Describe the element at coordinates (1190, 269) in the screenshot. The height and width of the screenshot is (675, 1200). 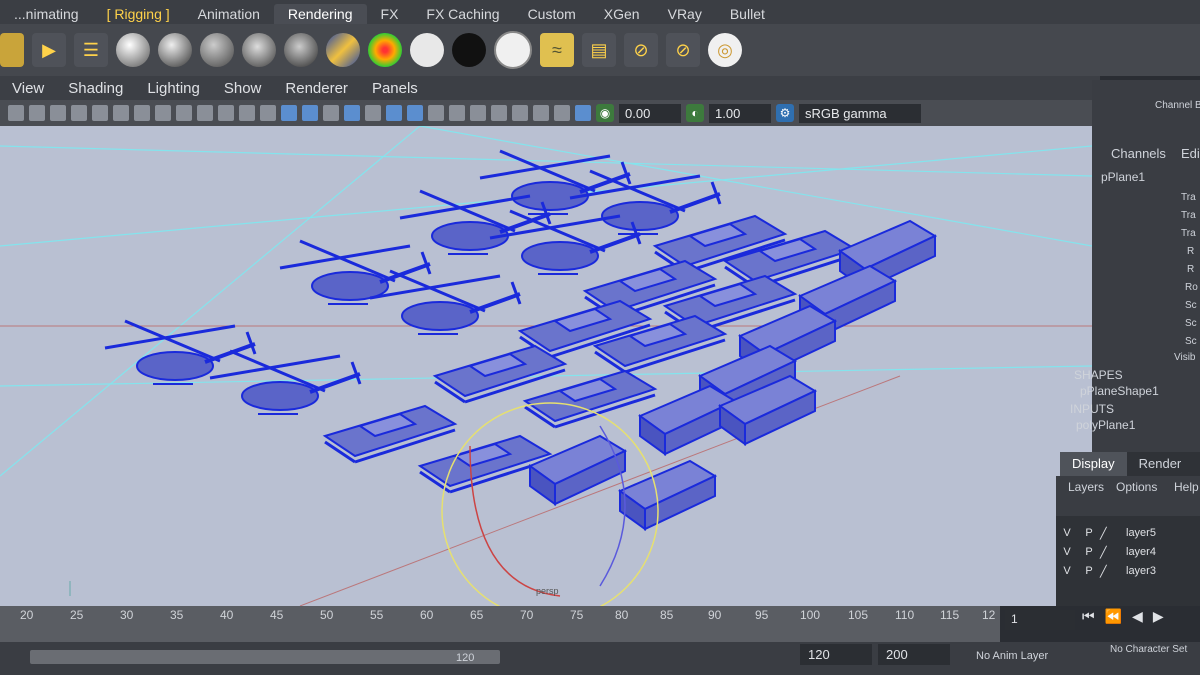
I see `attr-rotate-y: R` at that location.